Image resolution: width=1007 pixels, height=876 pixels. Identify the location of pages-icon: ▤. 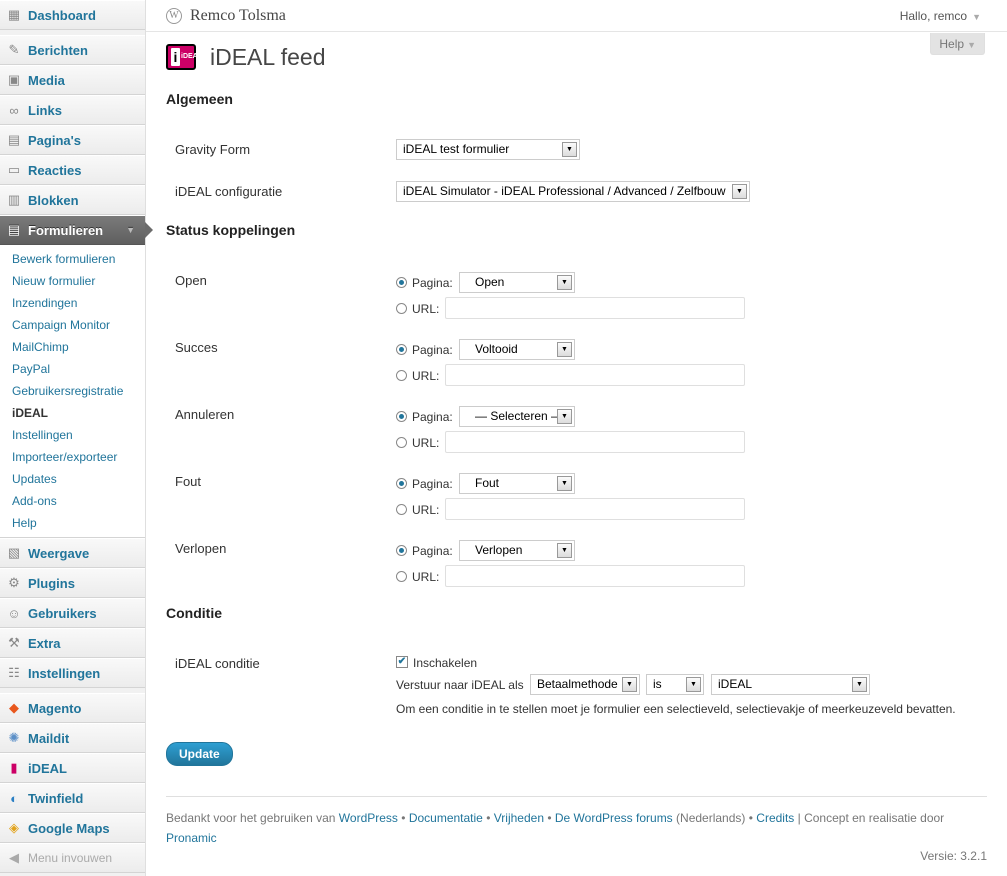
(14, 139).